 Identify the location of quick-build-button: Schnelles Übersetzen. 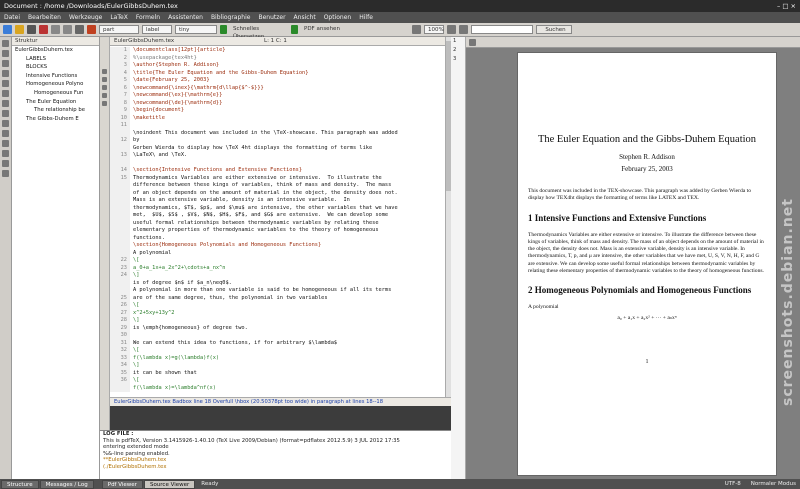
(259, 32).